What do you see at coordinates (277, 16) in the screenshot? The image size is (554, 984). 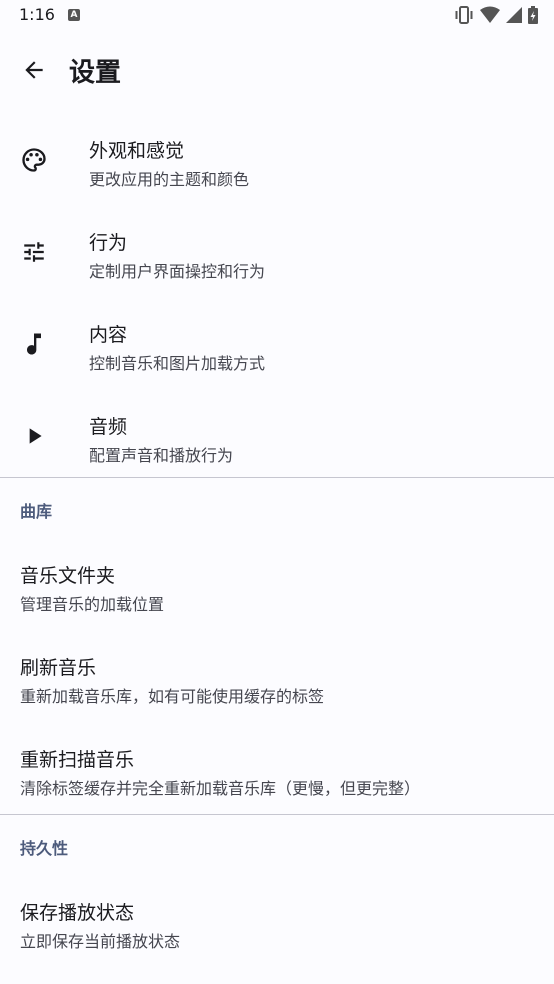 I see `status-bar: 1:16 A` at bounding box center [277, 16].